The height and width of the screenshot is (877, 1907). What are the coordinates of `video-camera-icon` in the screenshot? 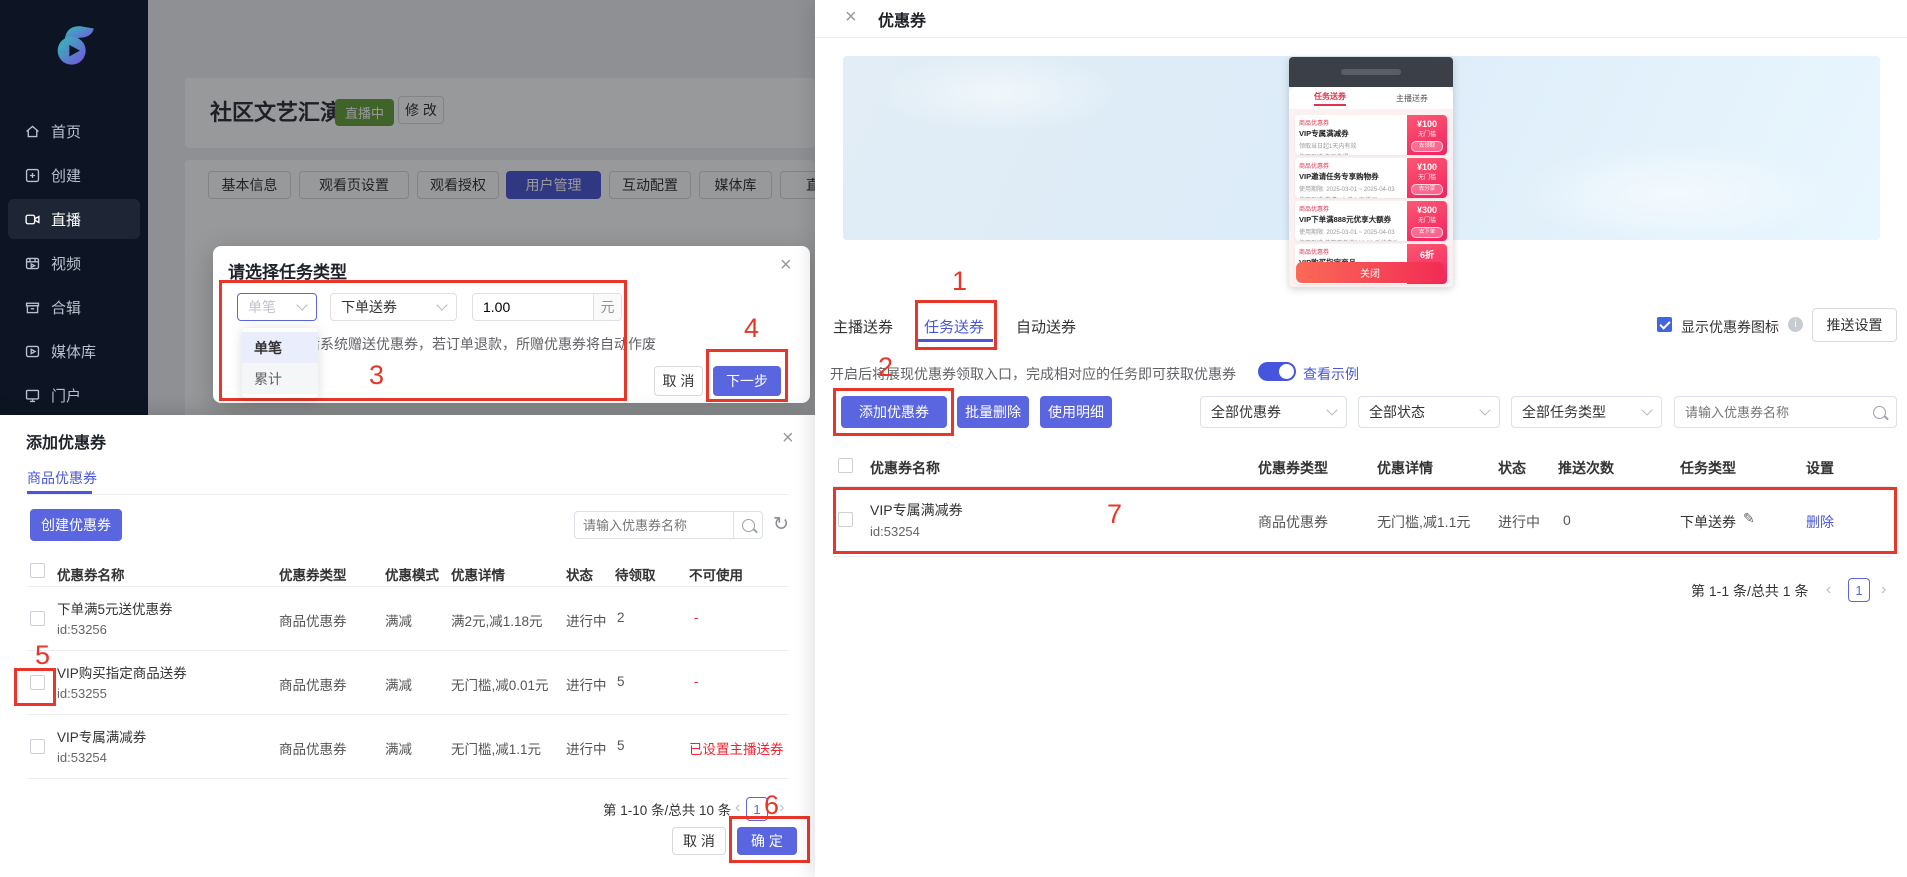 It's located at (32, 219).